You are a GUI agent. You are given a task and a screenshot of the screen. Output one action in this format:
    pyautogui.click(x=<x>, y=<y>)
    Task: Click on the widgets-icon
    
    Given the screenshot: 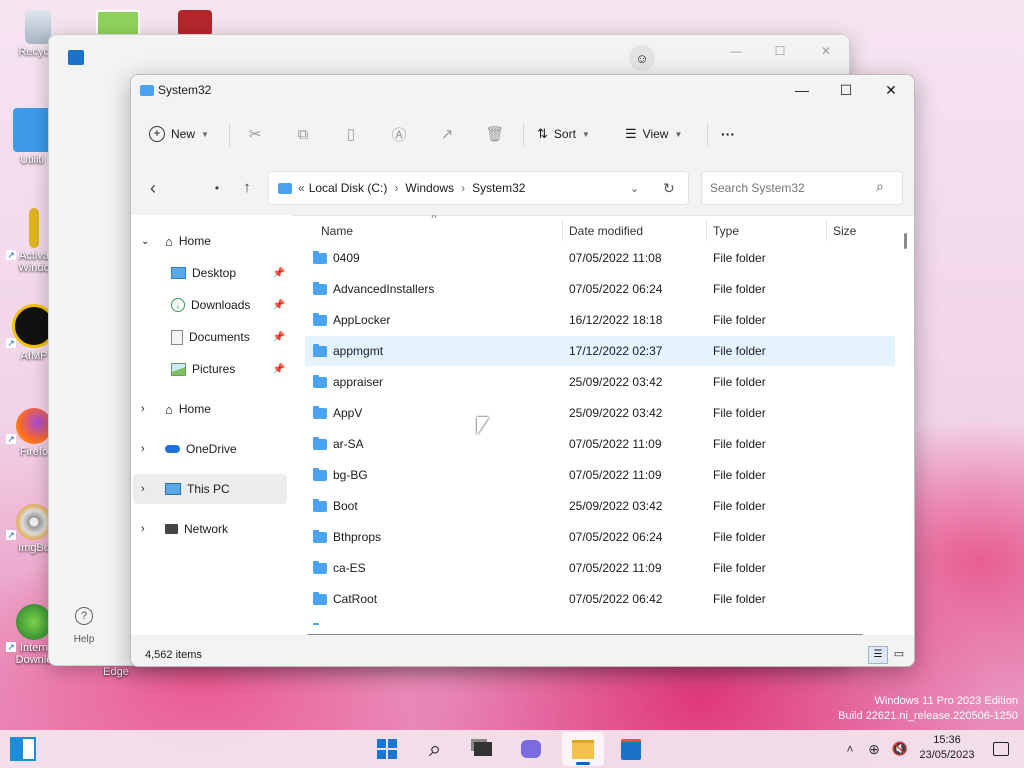 What is the action you would take?
    pyautogui.click(x=23, y=749)
    